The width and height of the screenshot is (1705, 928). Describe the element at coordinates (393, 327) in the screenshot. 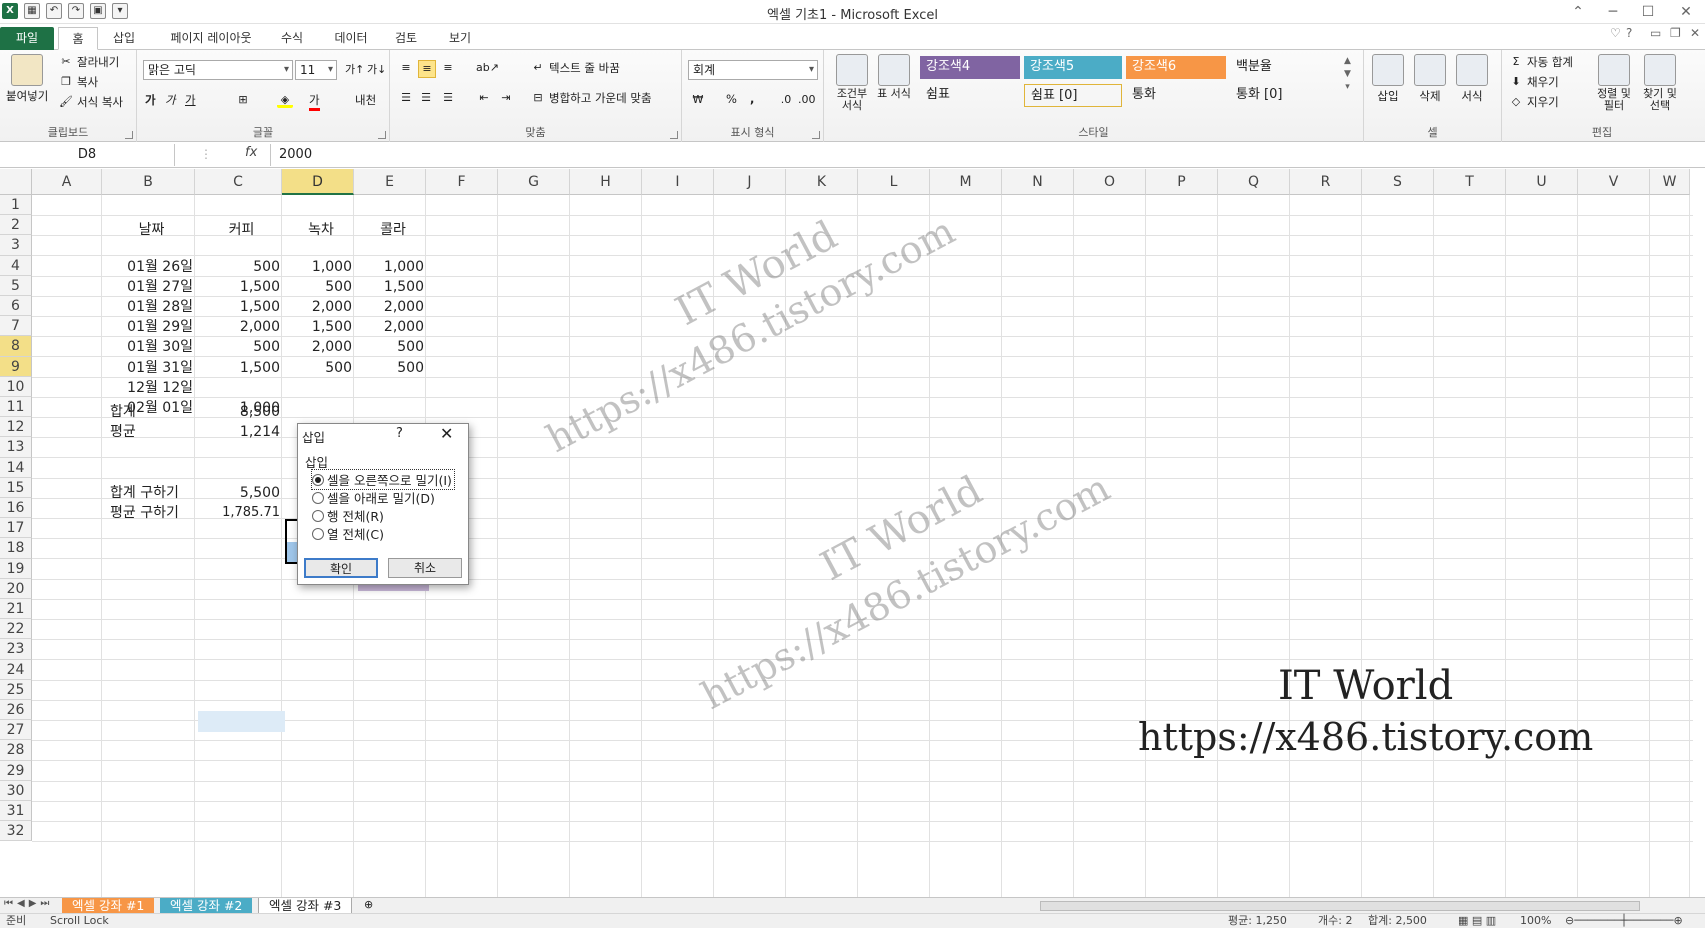

I see `cell-cola: 2,000` at that location.